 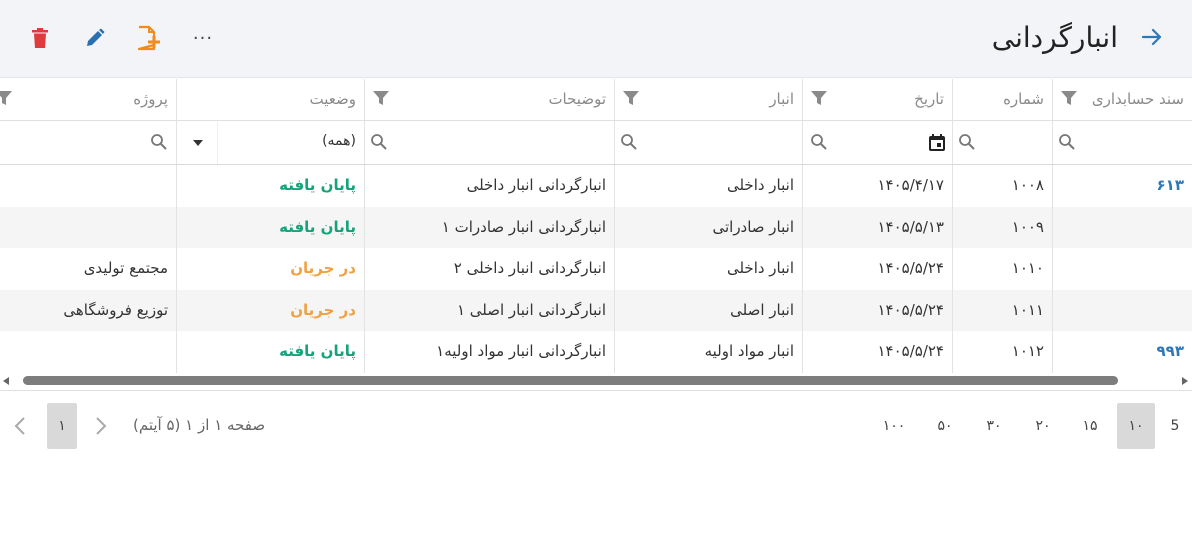 I want to click on page-size-option: ۲۰, so click(x=1043, y=426).